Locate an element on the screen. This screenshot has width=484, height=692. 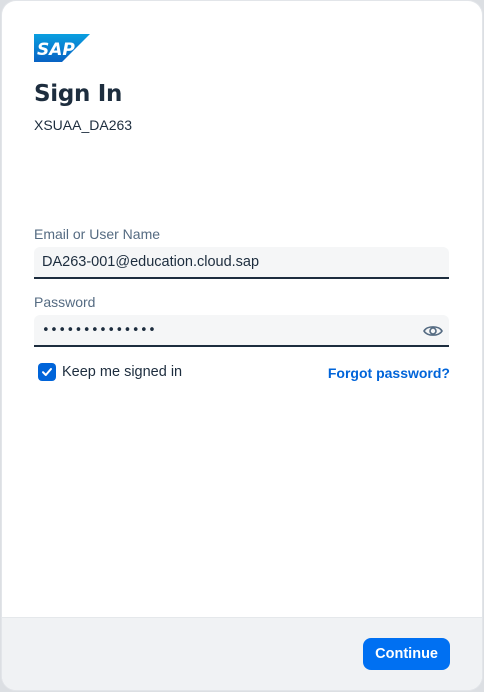
eye-icon is located at coordinates (433, 331).